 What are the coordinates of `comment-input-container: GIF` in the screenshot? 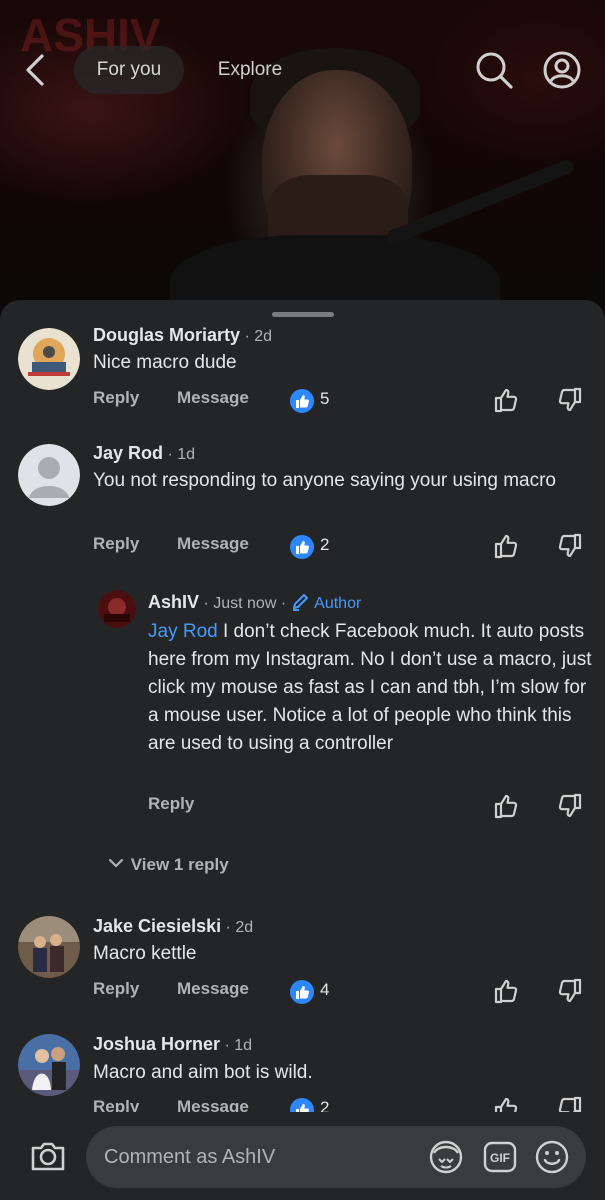 It's located at (336, 1157).